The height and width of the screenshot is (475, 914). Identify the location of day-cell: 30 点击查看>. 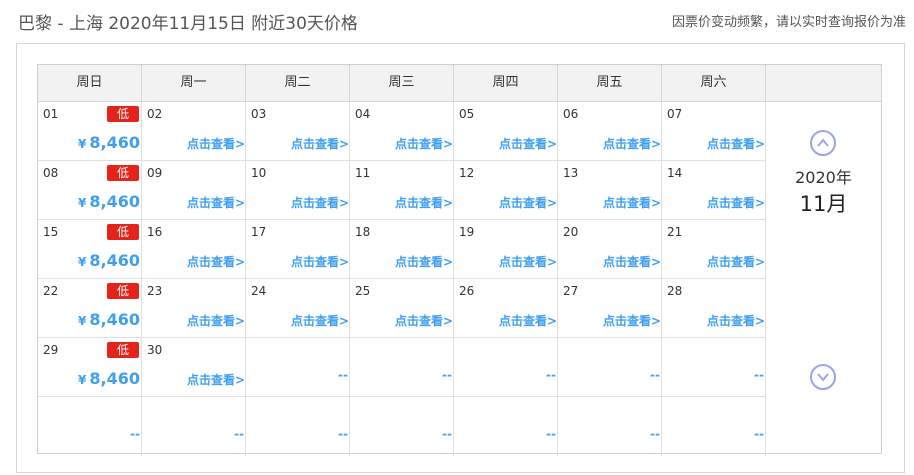
(194, 367).